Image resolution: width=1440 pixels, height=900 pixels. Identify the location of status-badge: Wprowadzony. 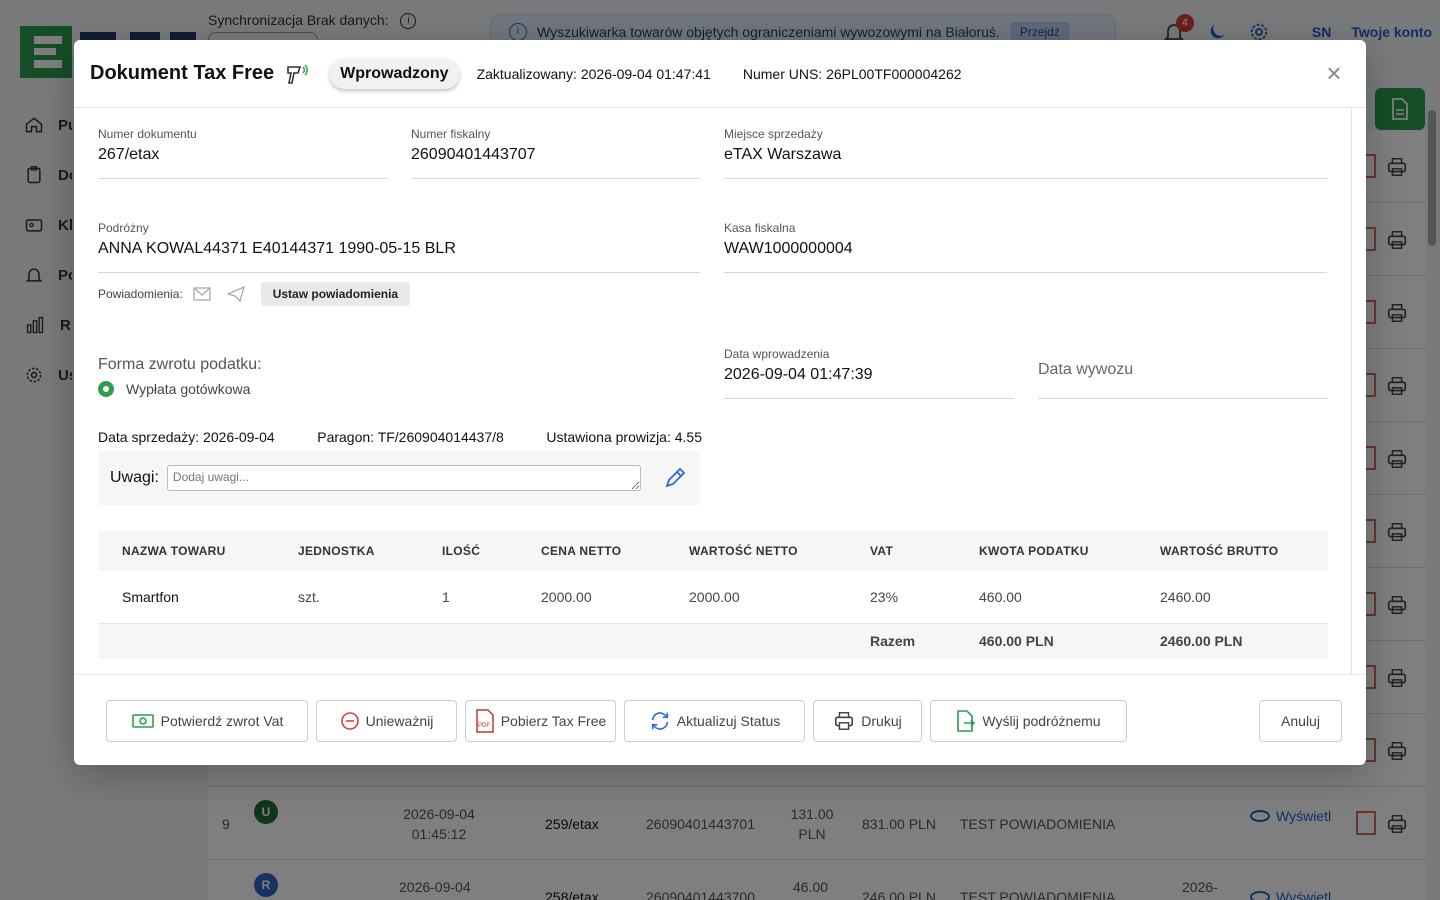
(394, 73).